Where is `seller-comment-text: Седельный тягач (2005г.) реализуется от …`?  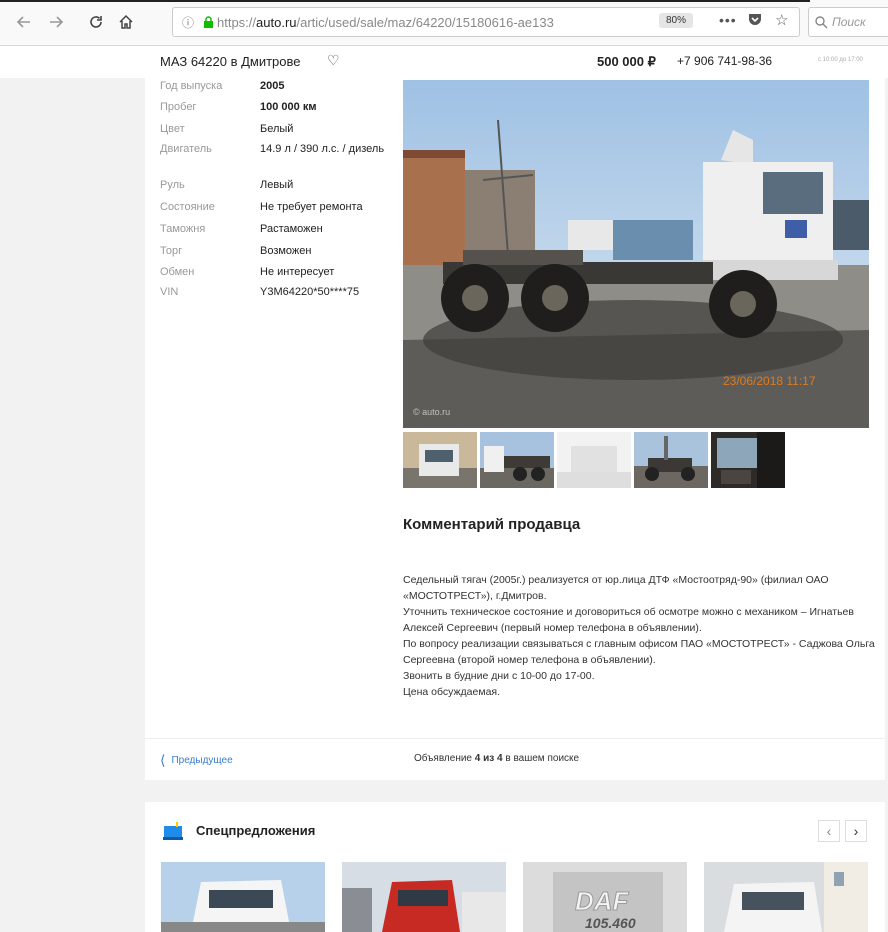 seller-comment-text: Седельный тягач (2005г.) реализуется от … is located at coordinates (639, 636).